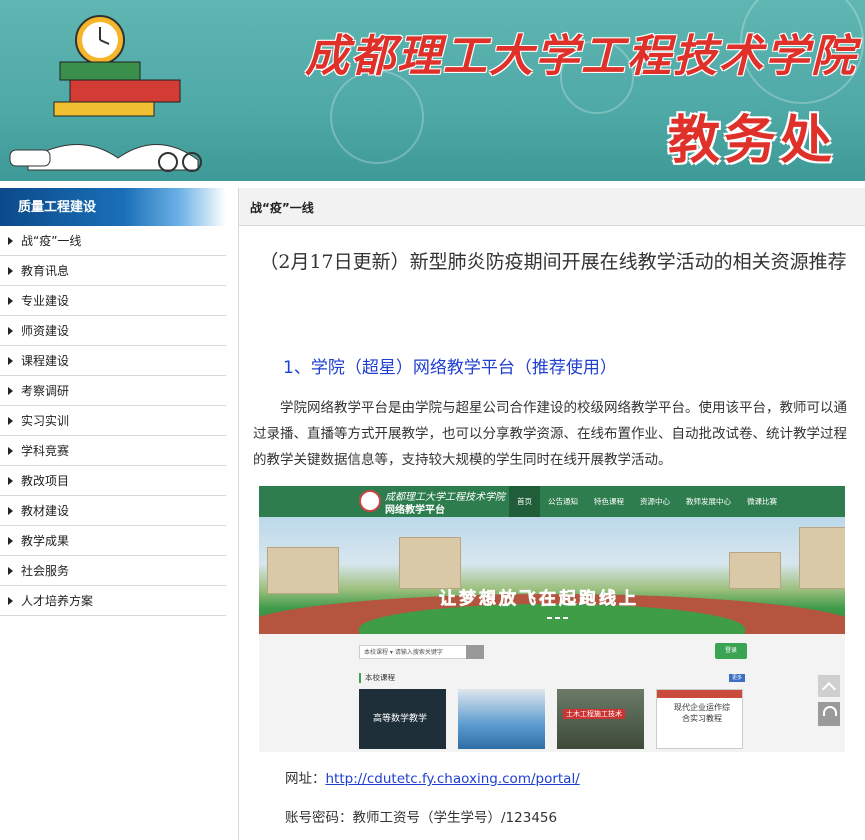  Describe the element at coordinates (702, 713) in the screenshot. I see `course-thumbnail-label: 现代企业运作综合实习教程` at that location.